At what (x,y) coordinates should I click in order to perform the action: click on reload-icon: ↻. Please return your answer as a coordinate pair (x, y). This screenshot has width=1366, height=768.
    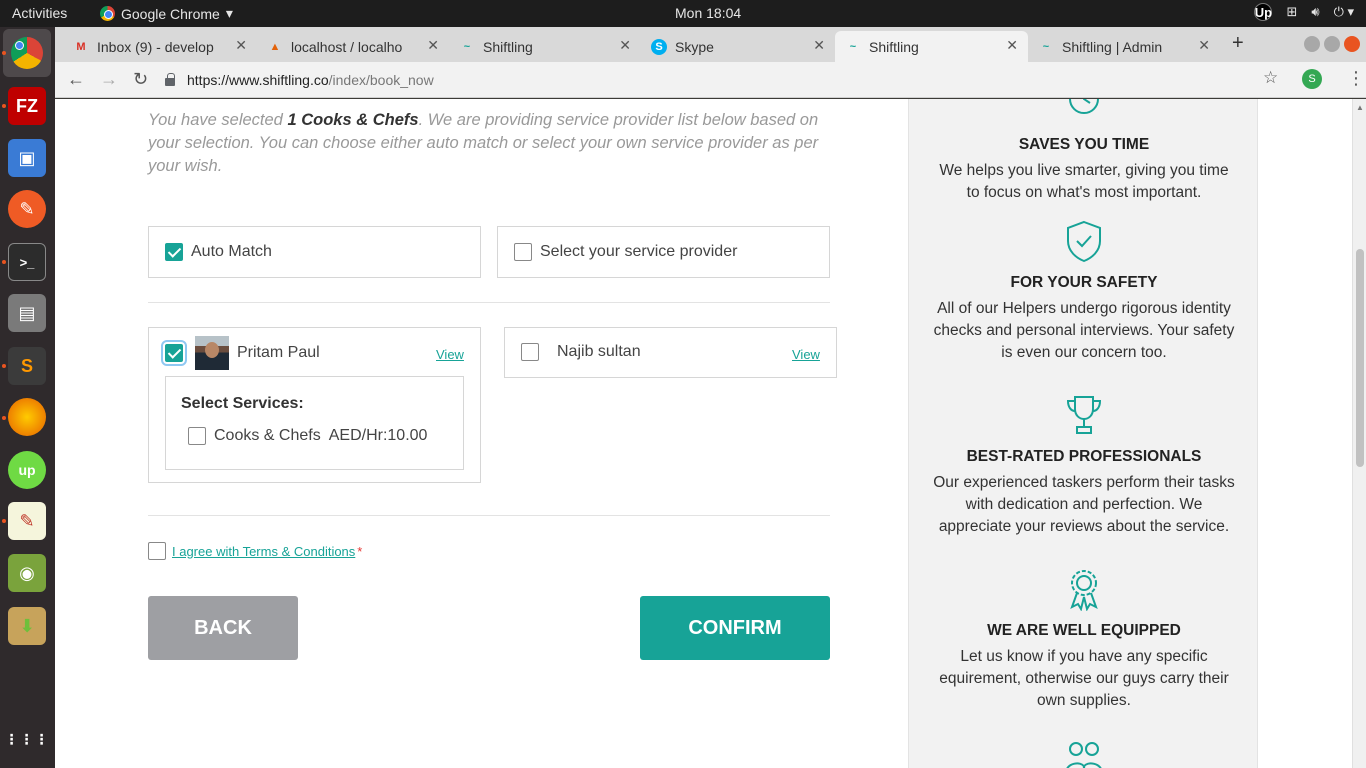
    Looking at the image, I should click on (140, 79).